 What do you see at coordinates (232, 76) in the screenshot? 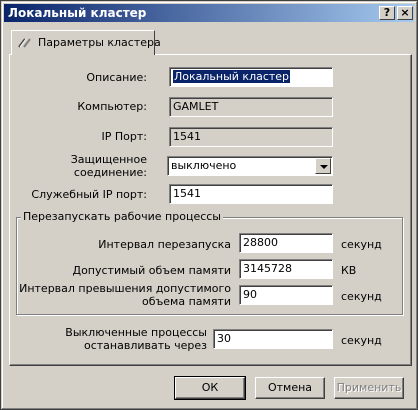
I see `description-value: Локальный кластер` at bounding box center [232, 76].